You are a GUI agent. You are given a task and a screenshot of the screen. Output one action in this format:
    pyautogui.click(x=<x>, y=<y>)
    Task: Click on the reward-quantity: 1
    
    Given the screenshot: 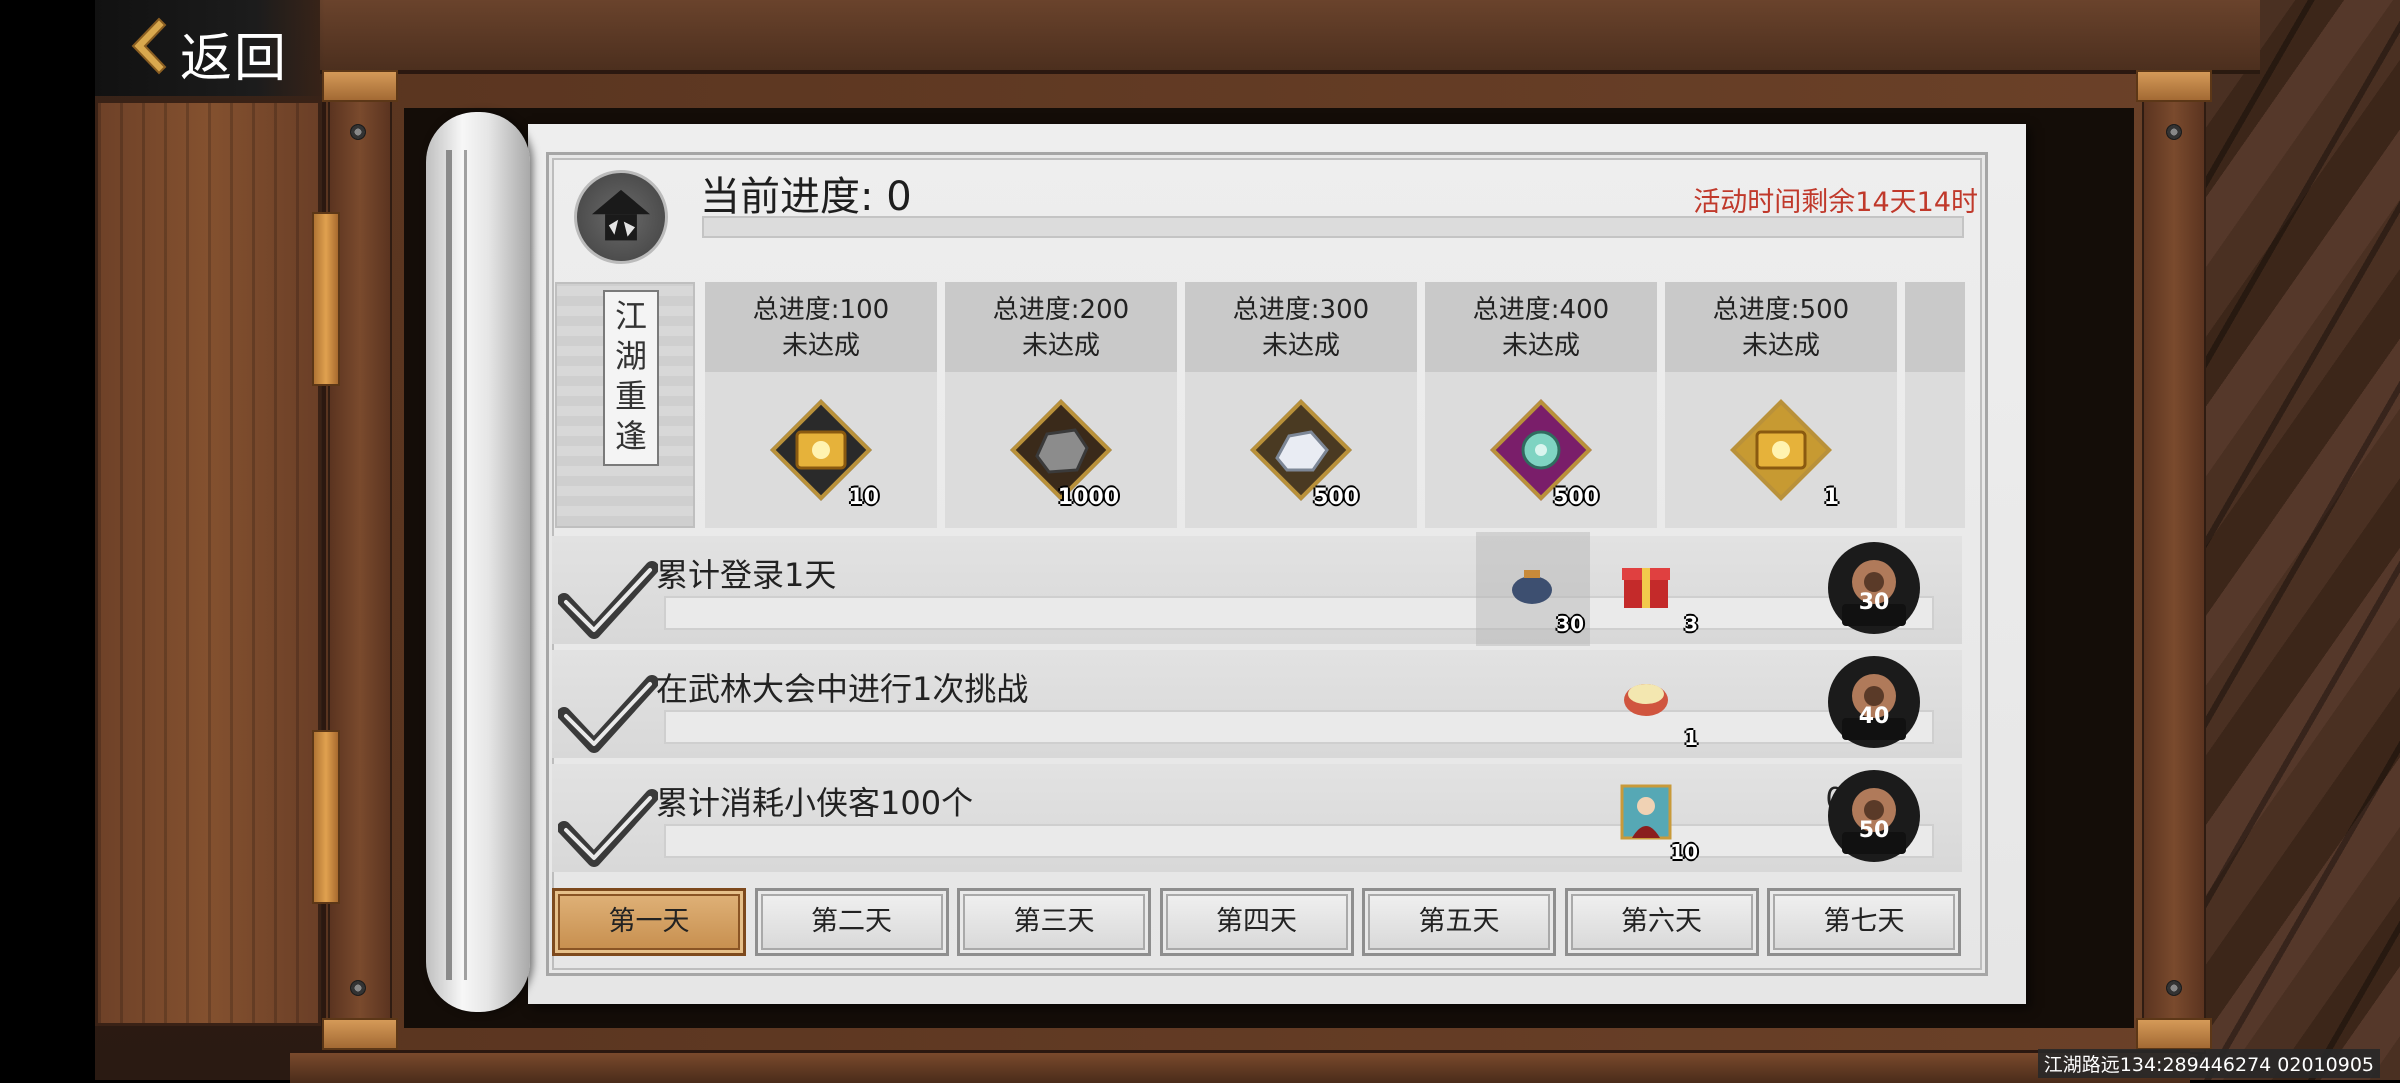 What is the action you would take?
    pyautogui.click(x=1691, y=738)
    